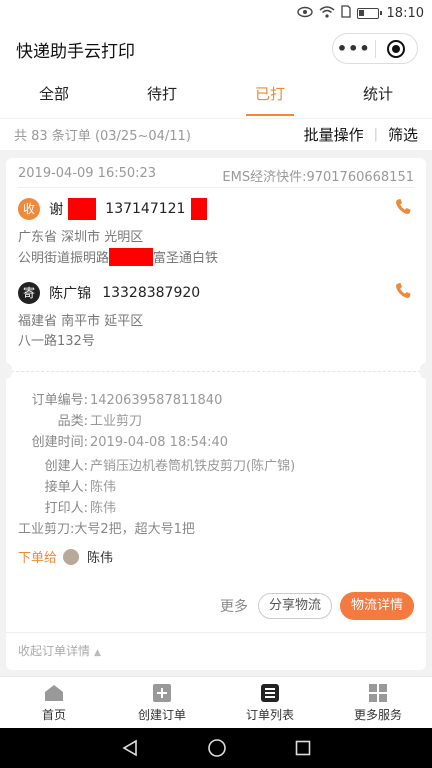 Image resolution: width=432 pixels, height=768 pixels. Describe the element at coordinates (66, 466) in the screenshot. I see `creator-label: 创建人:` at that location.